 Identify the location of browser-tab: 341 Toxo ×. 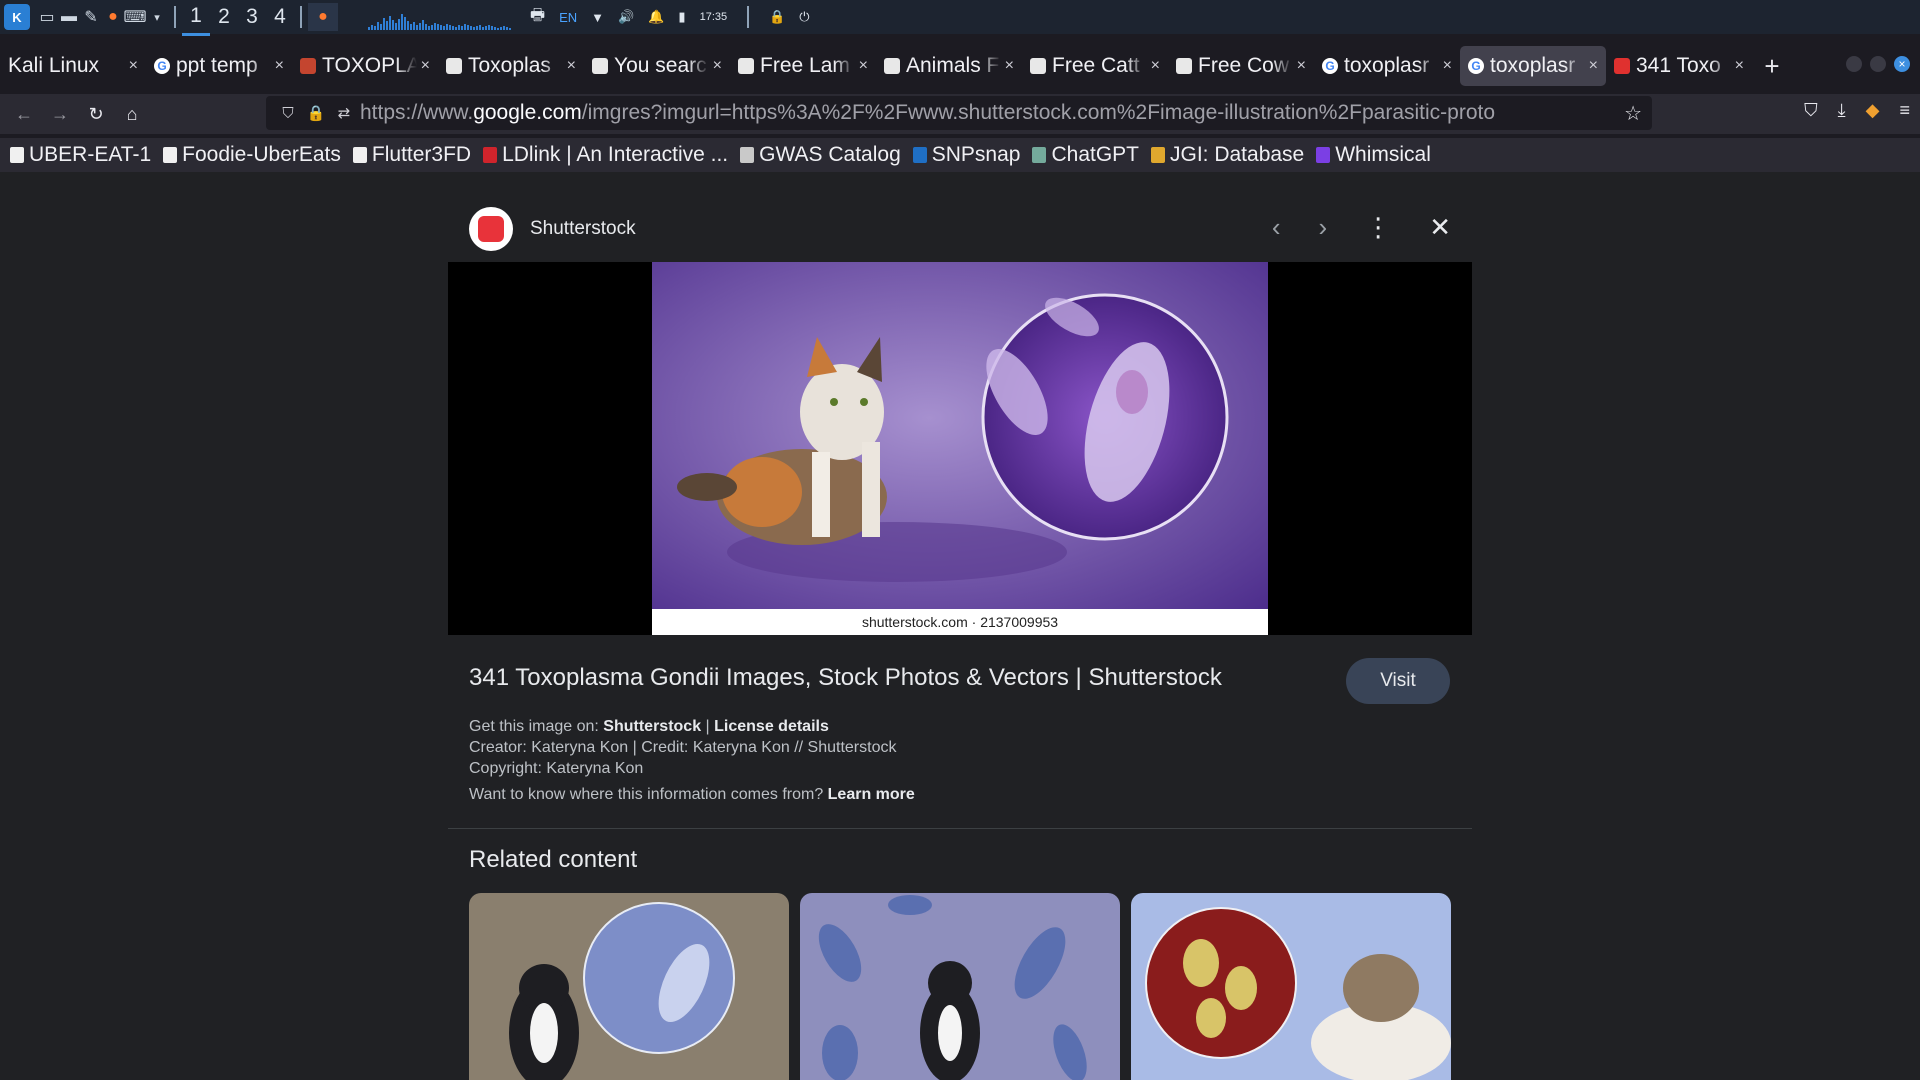
(1679, 66).